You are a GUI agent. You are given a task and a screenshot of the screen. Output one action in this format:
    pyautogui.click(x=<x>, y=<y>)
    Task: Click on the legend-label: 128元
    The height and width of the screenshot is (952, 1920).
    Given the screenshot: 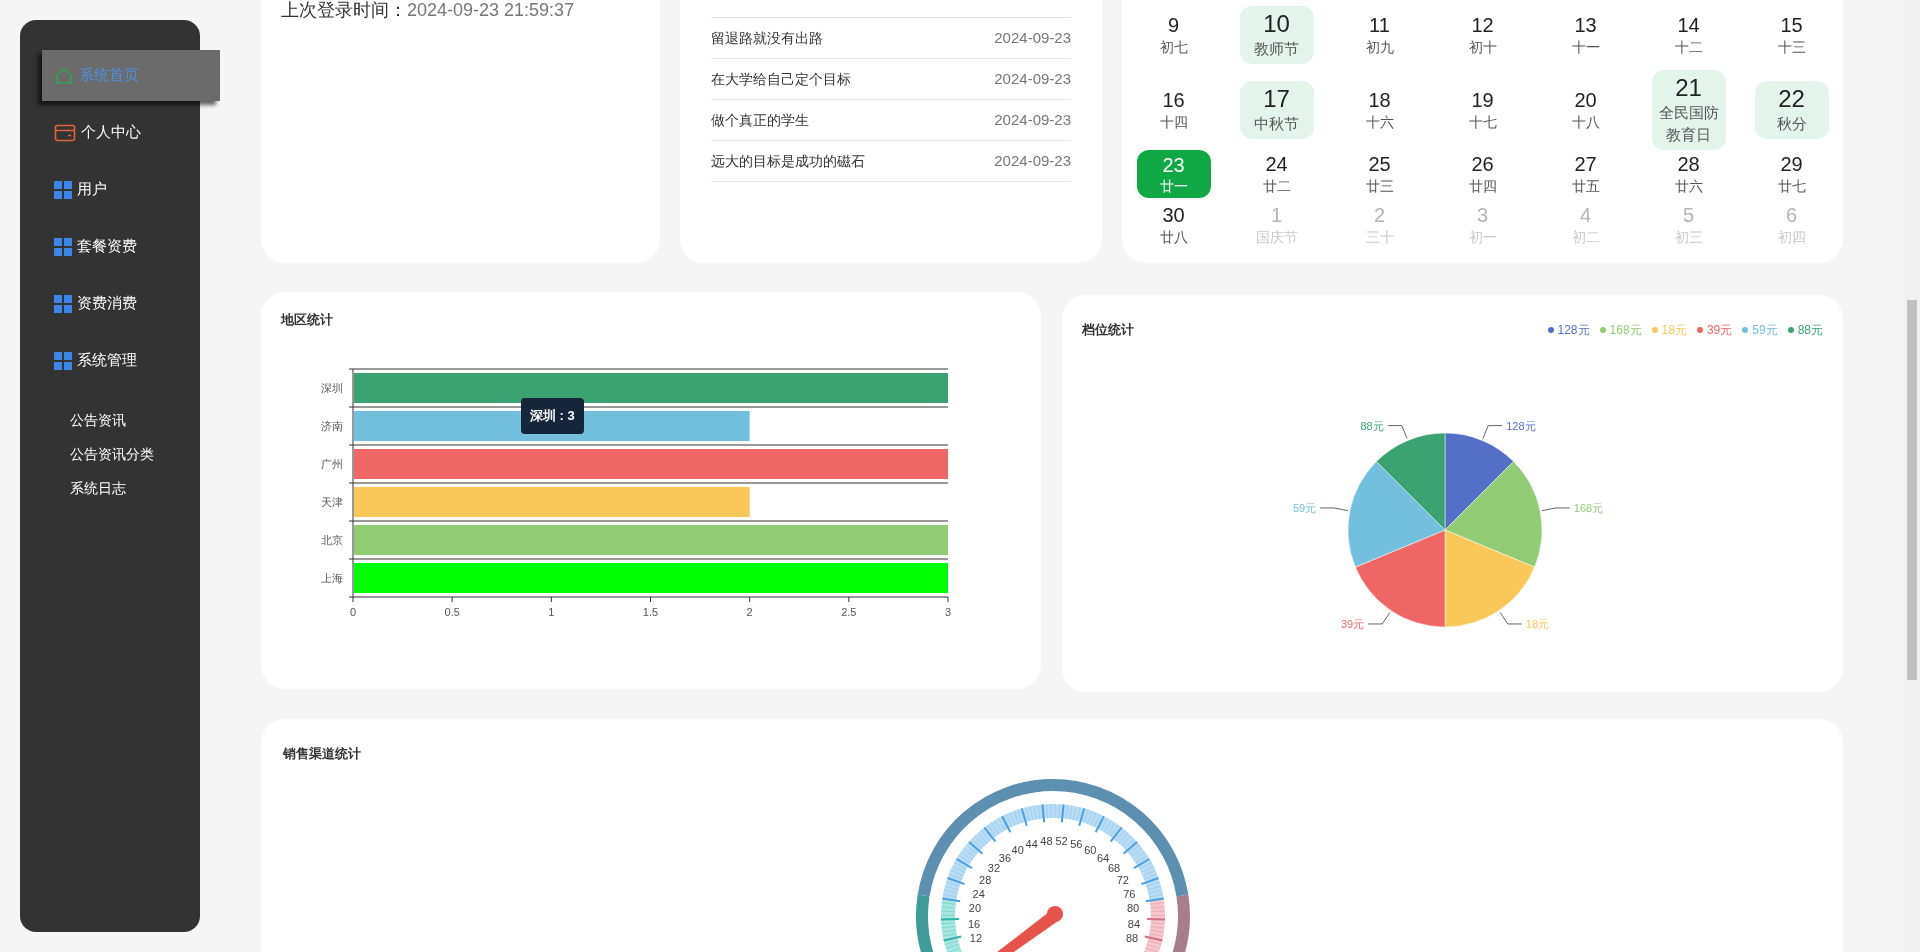 What is the action you would take?
    pyautogui.click(x=1573, y=329)
    